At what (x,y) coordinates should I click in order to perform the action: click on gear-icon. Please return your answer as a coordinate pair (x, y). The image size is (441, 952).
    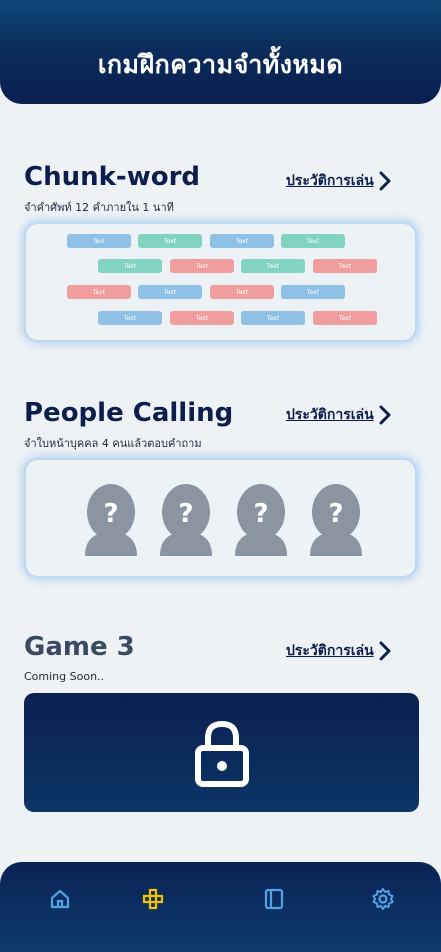
    Looking at the image, I should click on (383, 899).